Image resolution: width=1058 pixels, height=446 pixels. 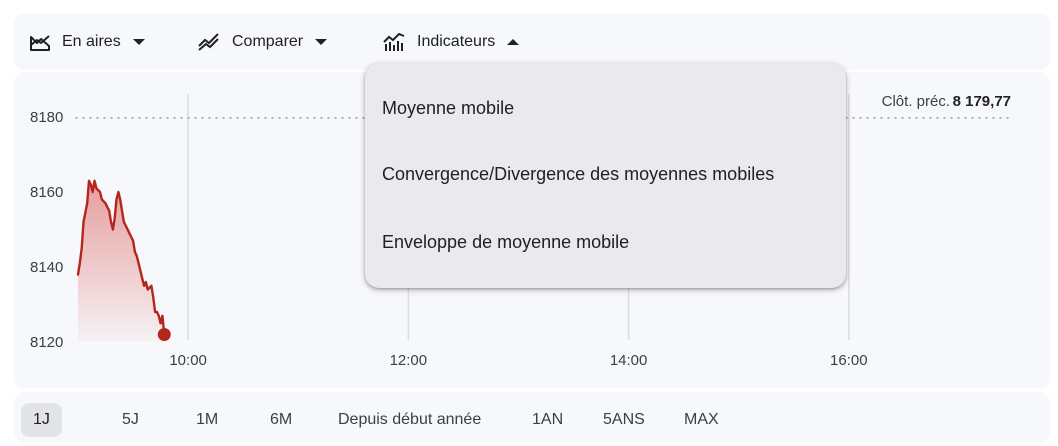 What do you see at coordinates (456, 41) in the screenshot?
I see `indicators-label: Indicateurs` at bounding box center [456, 41].